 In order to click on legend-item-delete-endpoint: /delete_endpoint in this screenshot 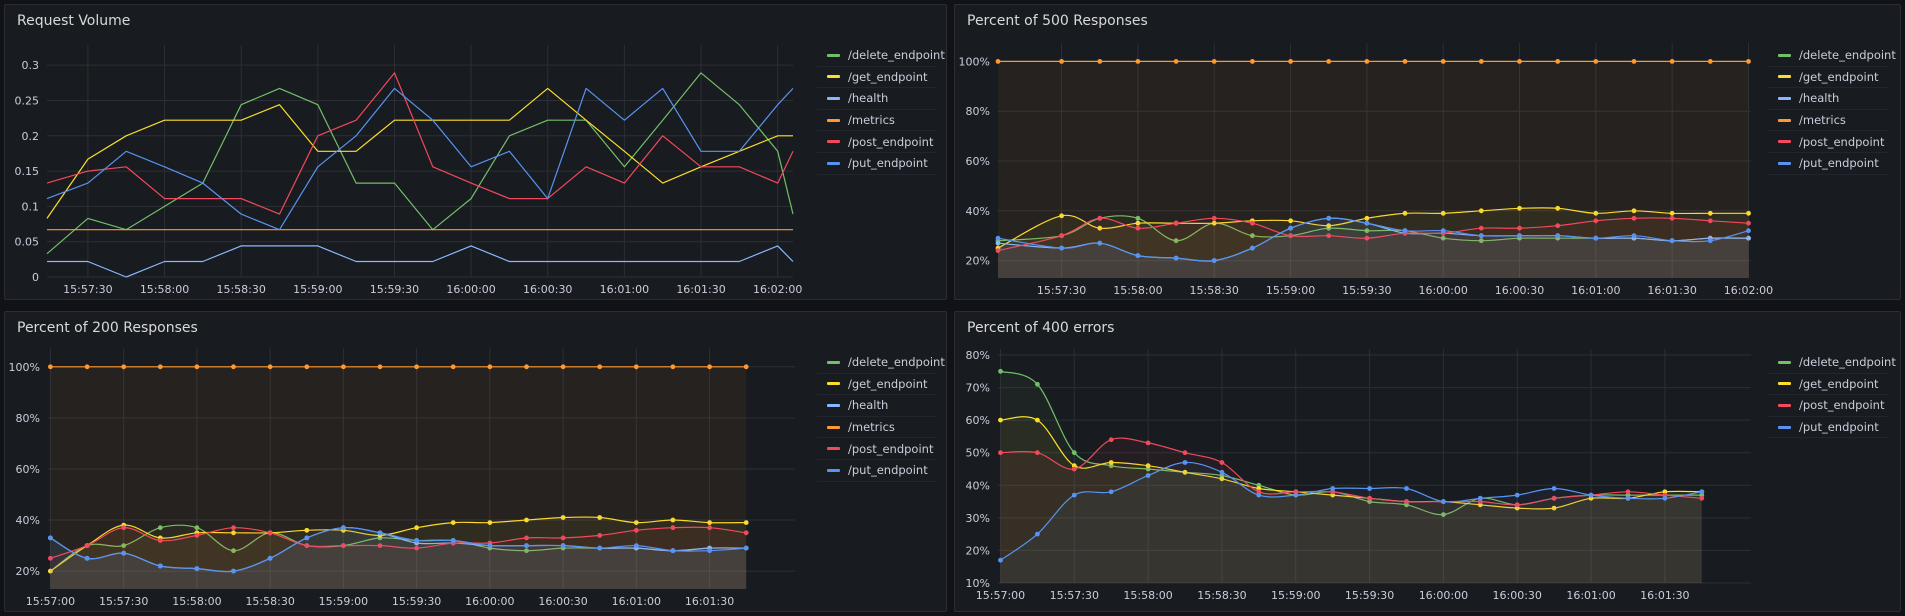, I will do `click(1832, 363)`.